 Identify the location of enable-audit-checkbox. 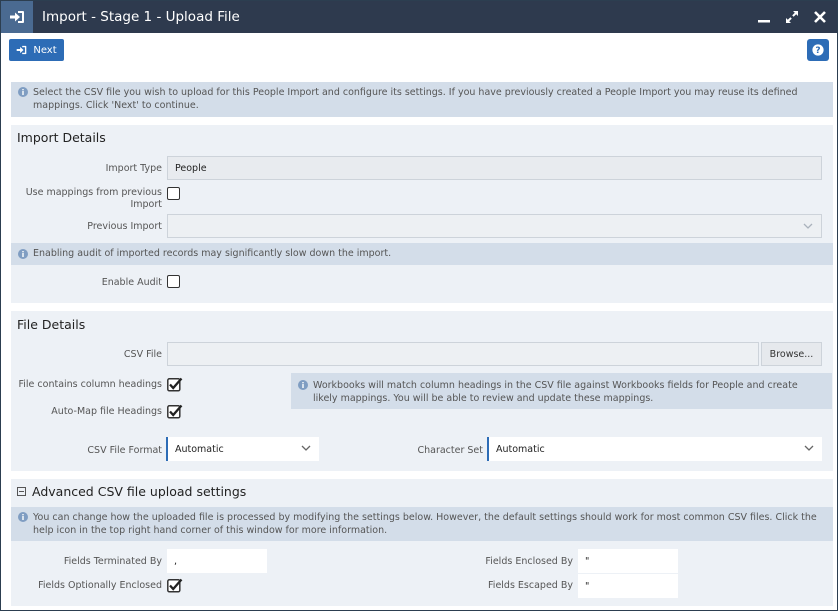
(173, 281).